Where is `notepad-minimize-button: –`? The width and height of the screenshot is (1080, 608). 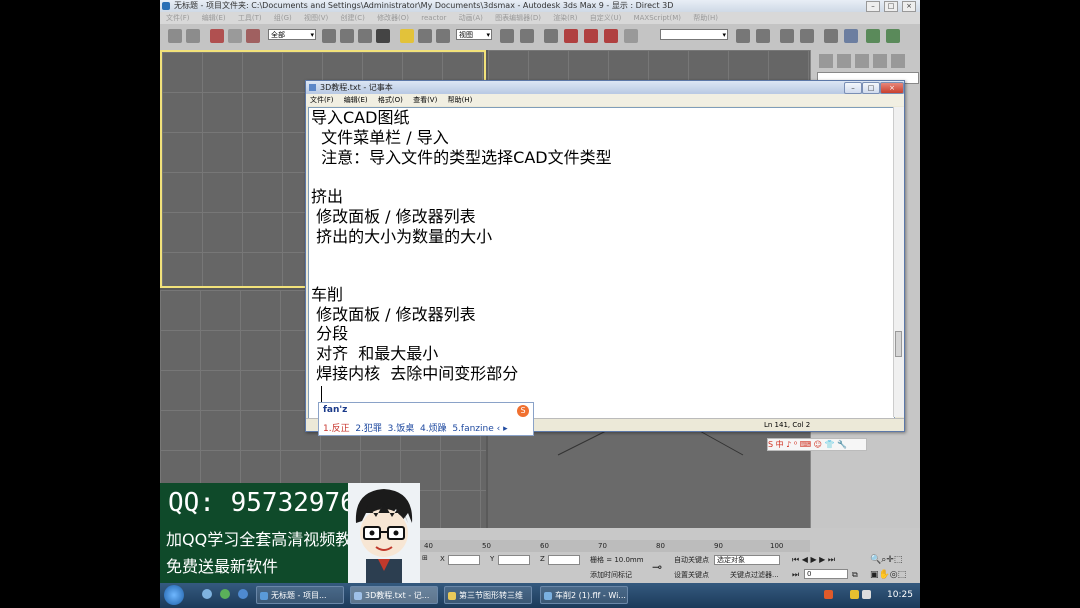
notepad-minimize-button: – is located at coordinates (853, 88).